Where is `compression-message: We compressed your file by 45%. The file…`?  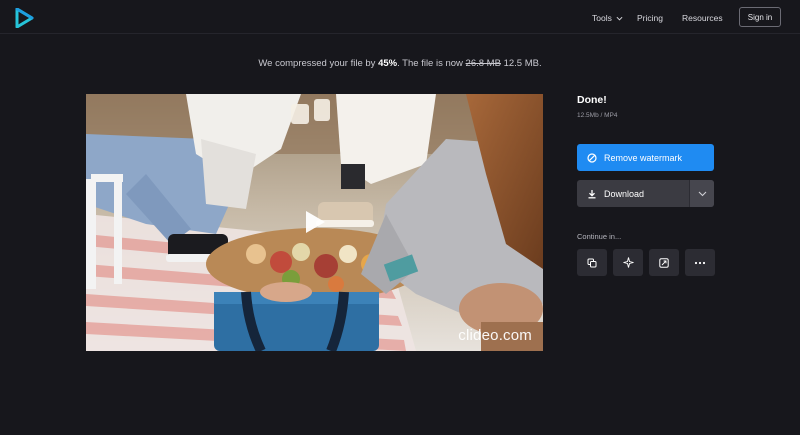
compression-message: We compressed your file by 45%. The file… is located at coordinates (400, 63).